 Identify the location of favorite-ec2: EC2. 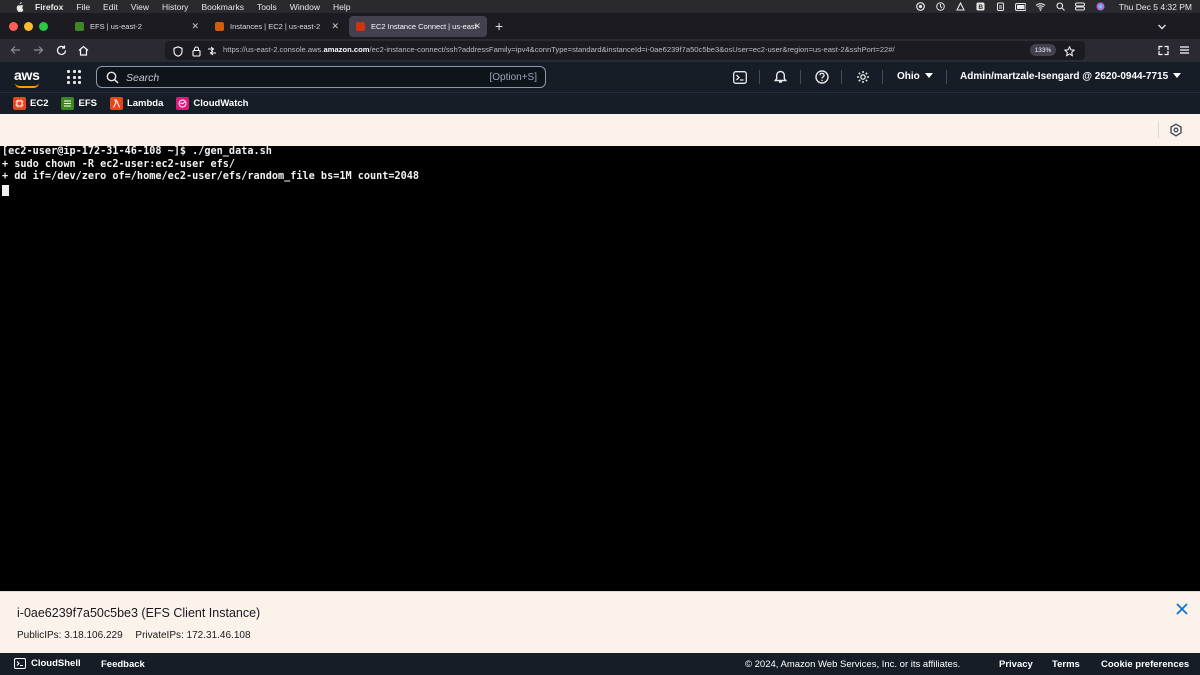
(30, 103).